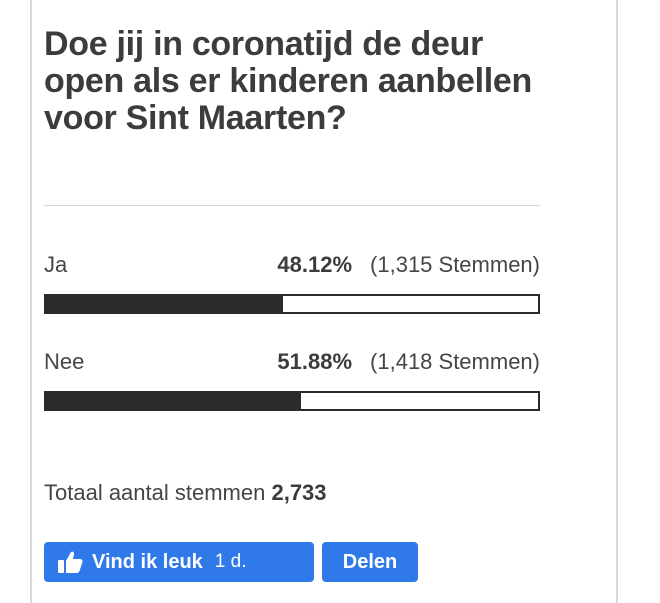 The image size is (660, 603). Describe the element at coordinates (147, 561) in the screenshot. I see `like-button-label: Vind ik leuk` at that location.